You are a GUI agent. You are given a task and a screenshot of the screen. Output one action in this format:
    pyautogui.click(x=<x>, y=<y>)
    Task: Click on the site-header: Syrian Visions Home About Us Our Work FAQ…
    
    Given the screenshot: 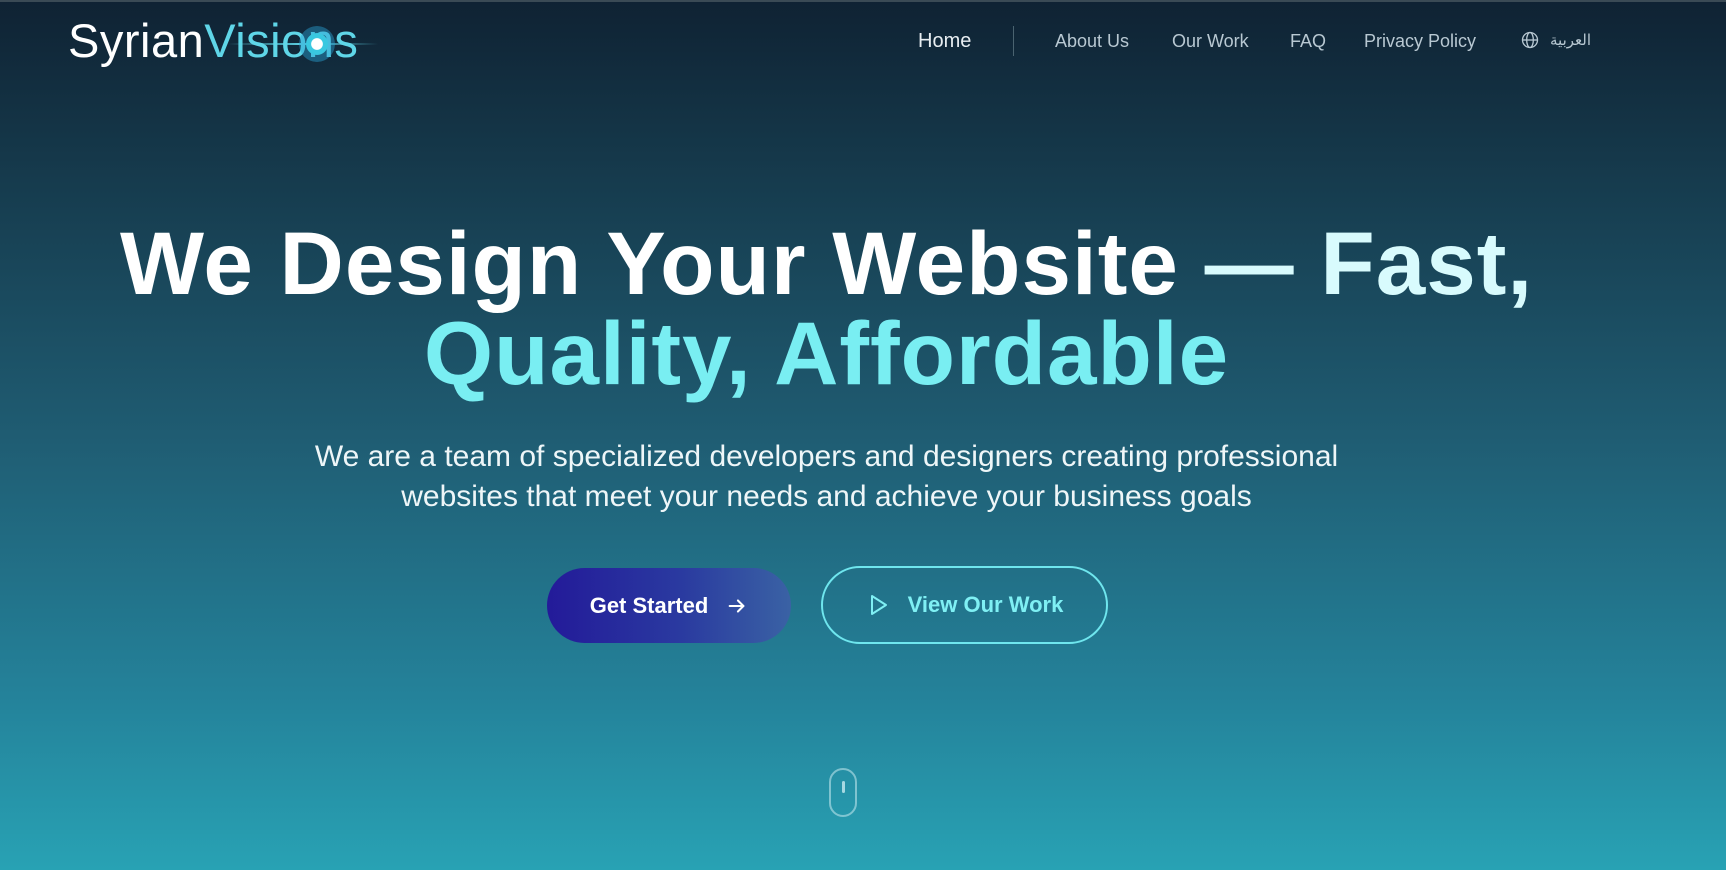 What is the action you would take?
    pyautogui.click(x=863, y=40)
    